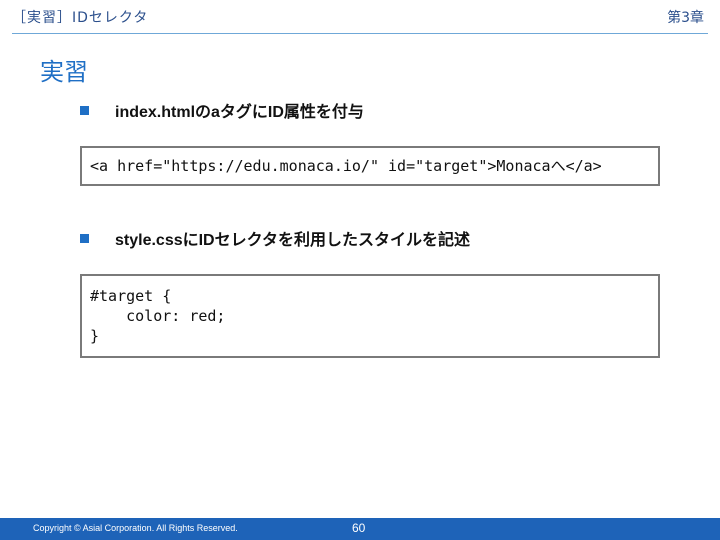  What do you see at coordinates (370, 316) in the screenshot?
I see `css-code-box: #target { color: red; }` at bounding box center [370, 316].